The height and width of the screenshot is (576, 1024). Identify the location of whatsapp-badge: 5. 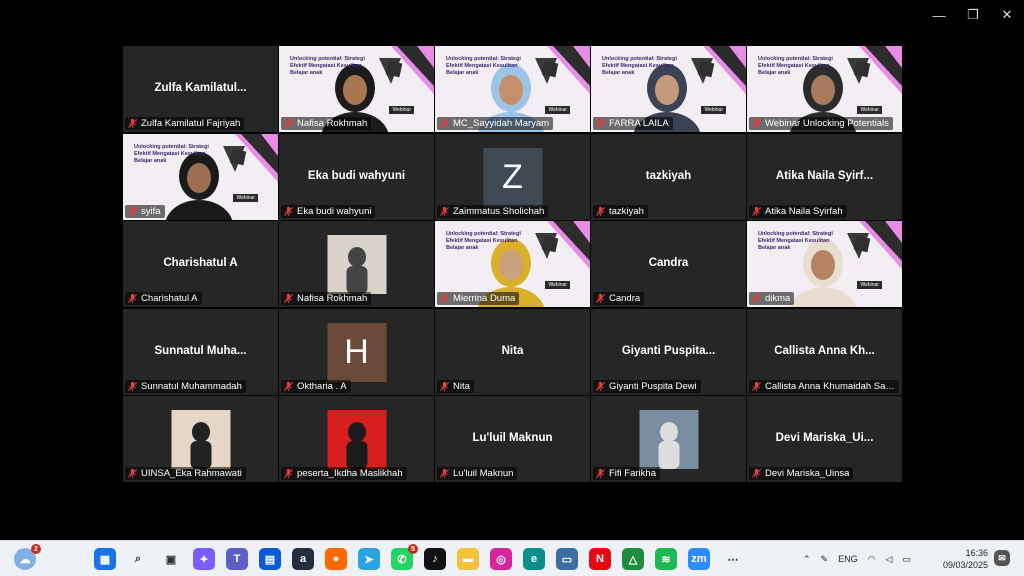
(413, 549).